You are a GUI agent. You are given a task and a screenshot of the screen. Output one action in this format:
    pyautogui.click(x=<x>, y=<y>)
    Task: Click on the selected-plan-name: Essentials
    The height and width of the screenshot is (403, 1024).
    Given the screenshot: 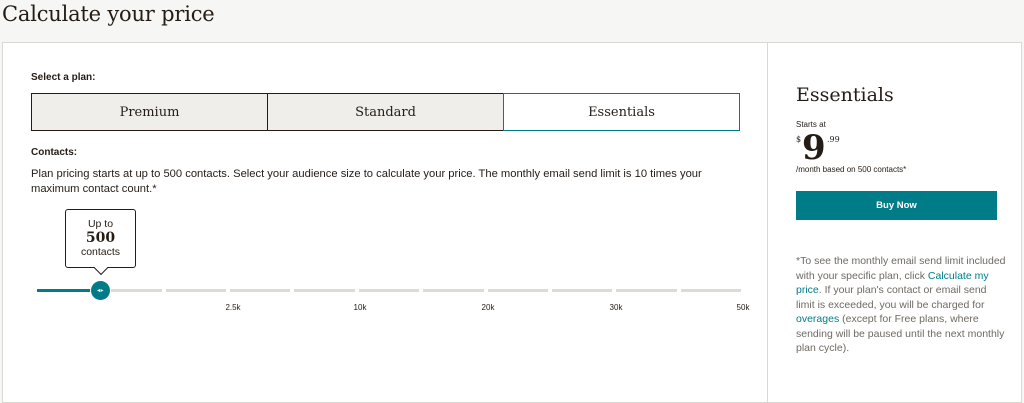 What is the action you would take?
    pyautogui.click(x=845, y=95)
    